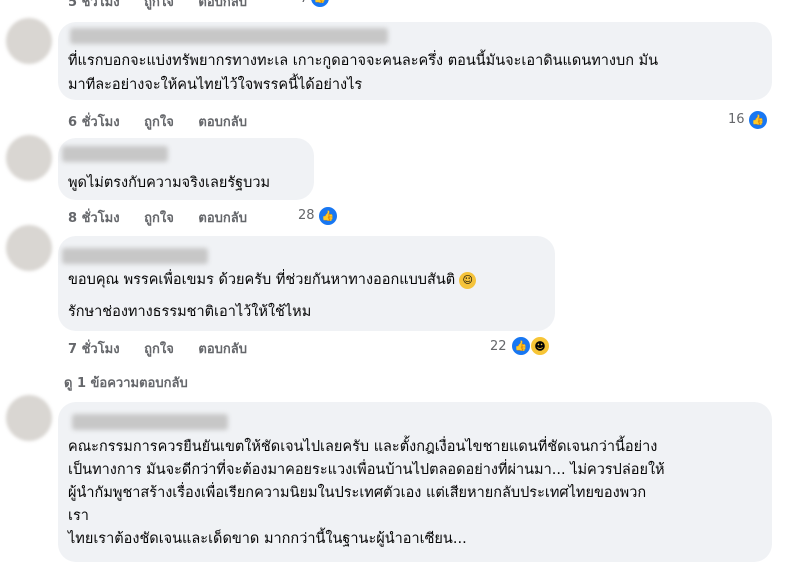 This screenshot has width=800, height=562. I want to click on comment-text-line: รักษาช่องทางธรรมชาติเอาไว้ให้ใช้ไหม, so click(190, 312).